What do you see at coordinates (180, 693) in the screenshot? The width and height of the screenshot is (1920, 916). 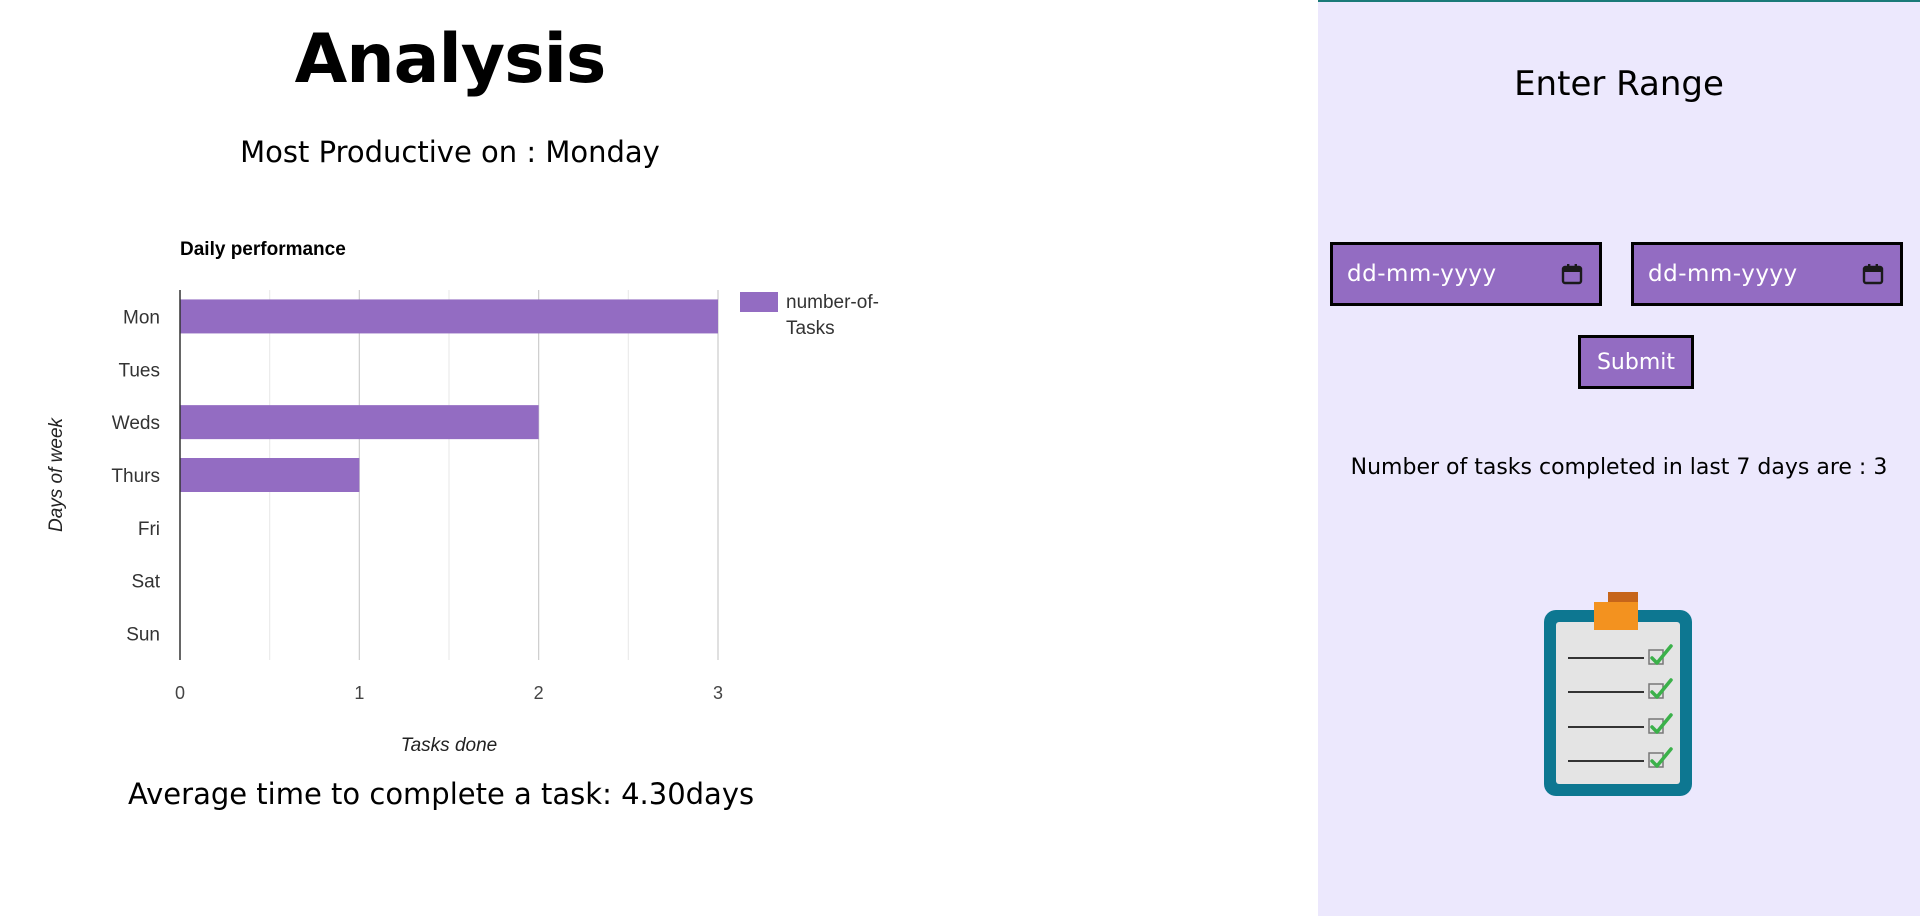 I see `x-tick-label: 0` at bounding box center [180, 693].